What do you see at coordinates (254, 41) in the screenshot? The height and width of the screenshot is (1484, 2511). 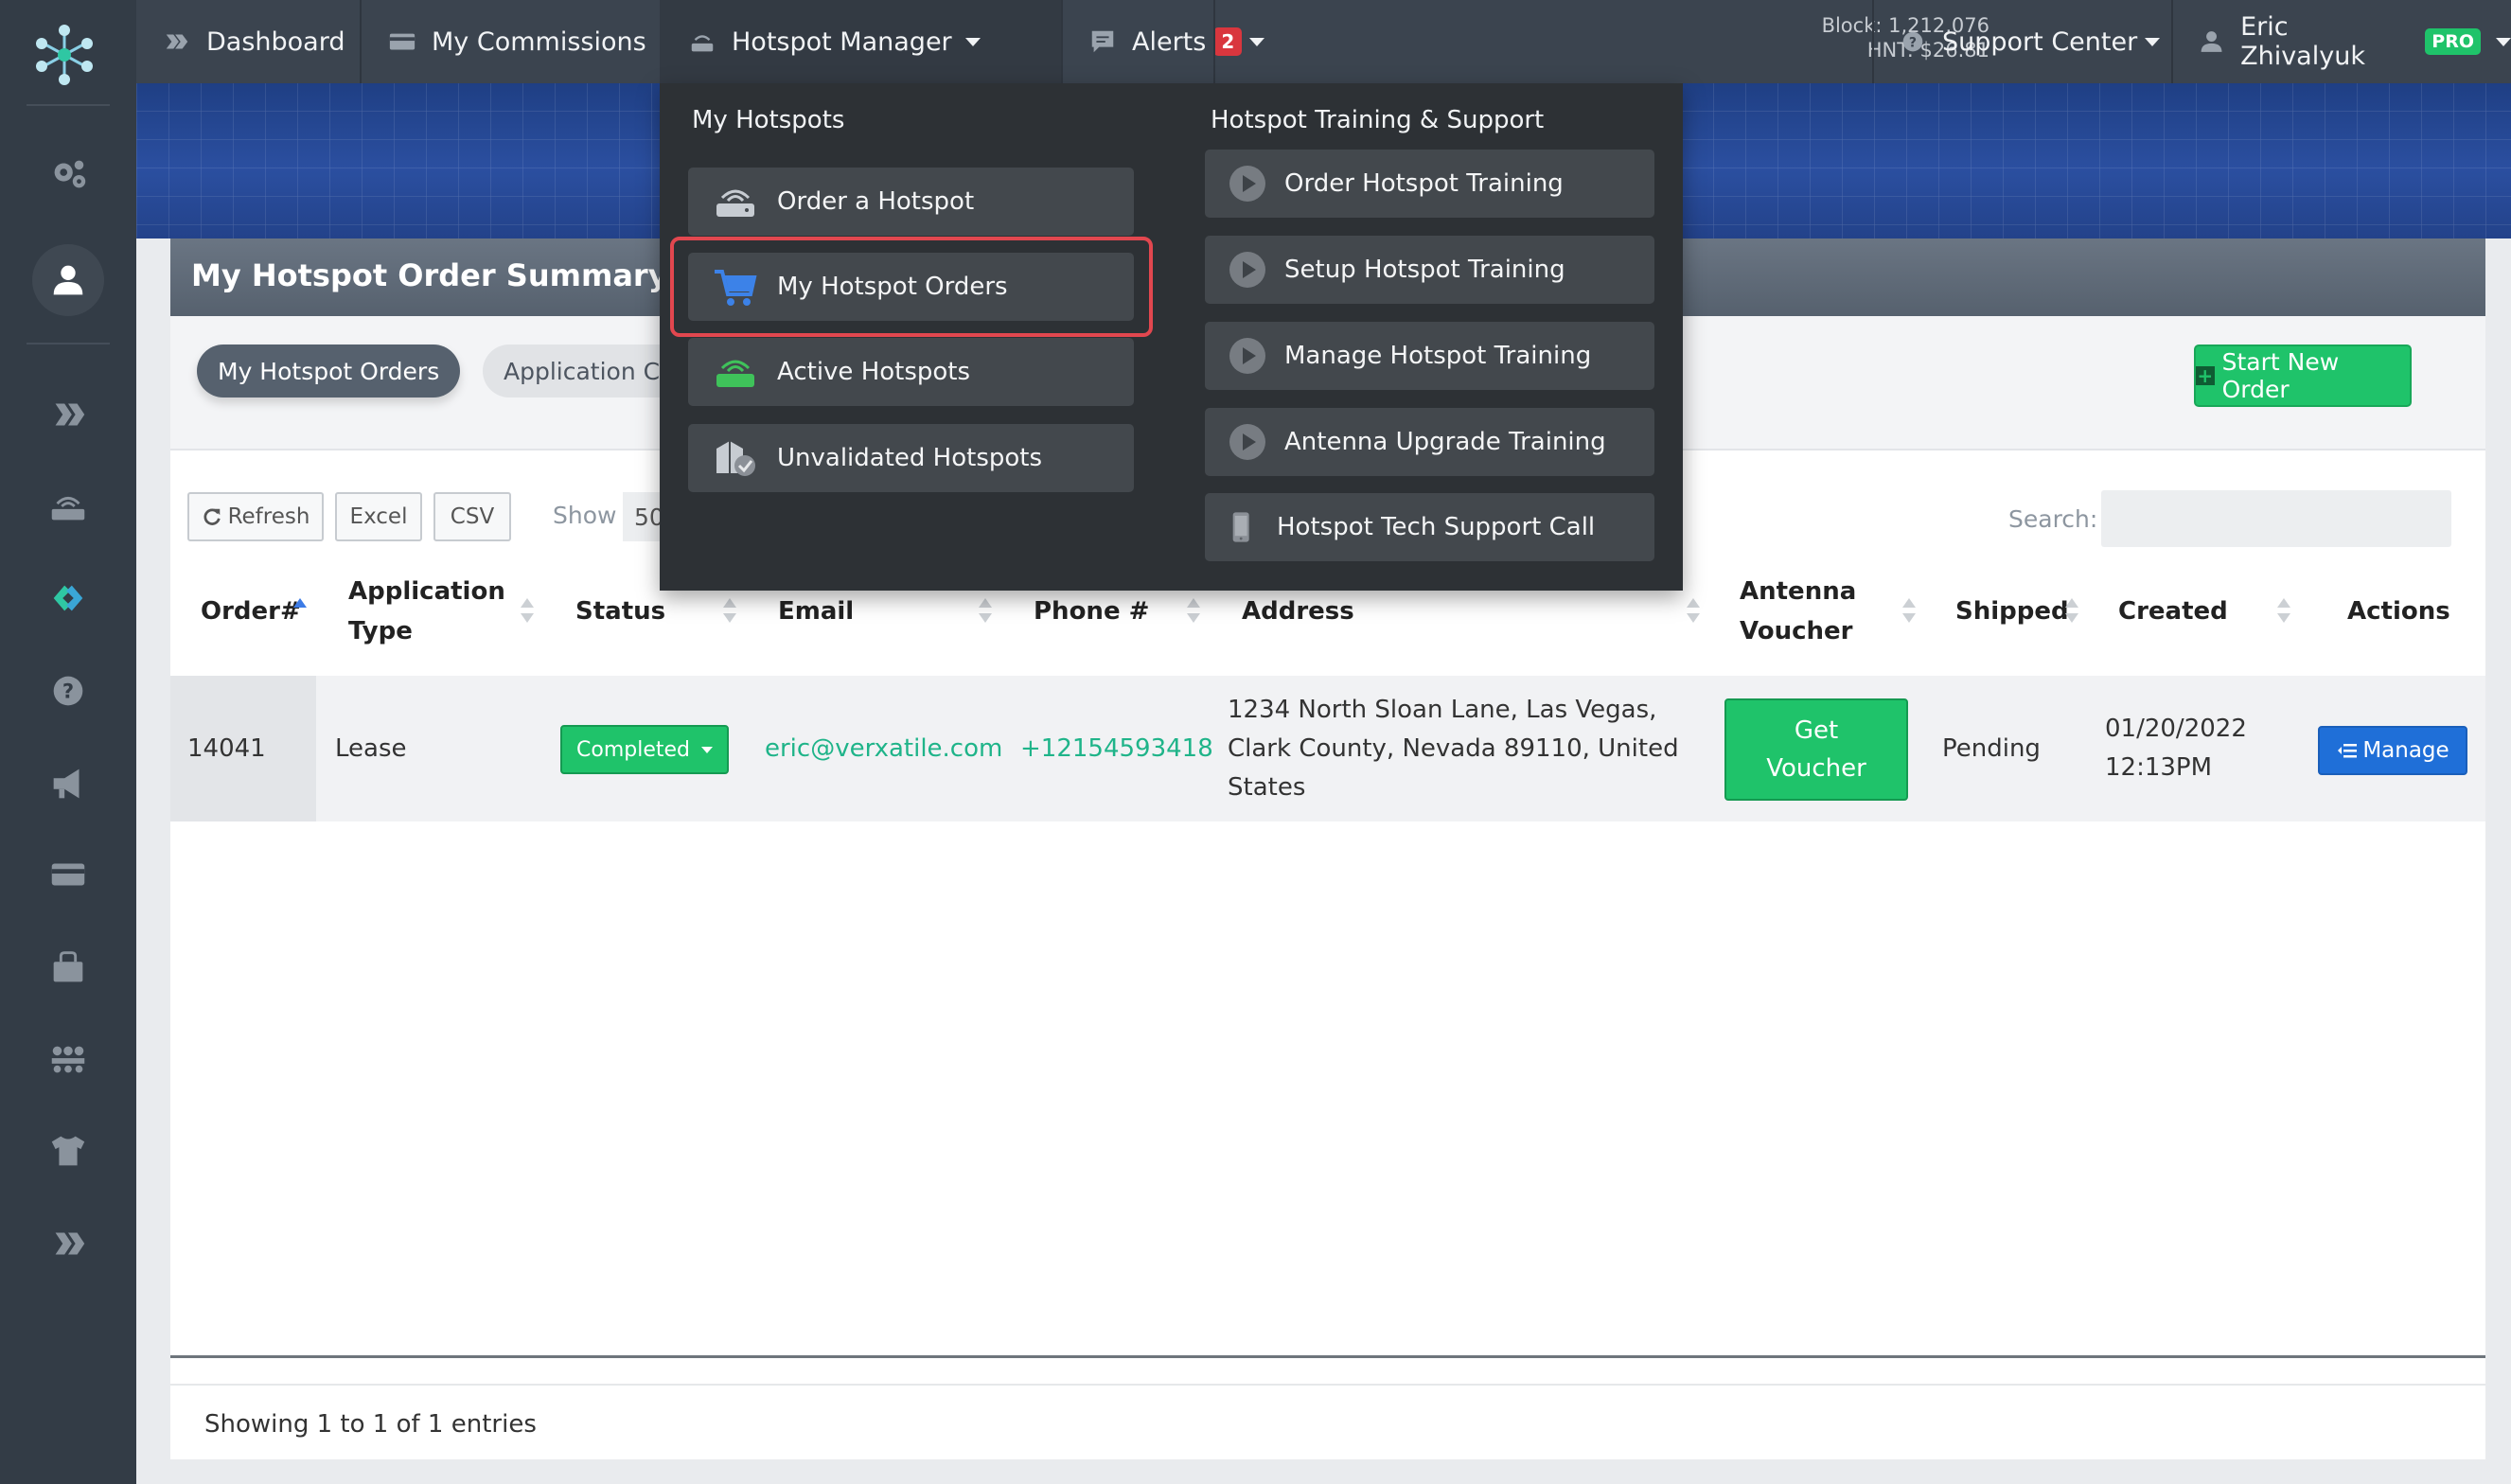 I see `nav-dashboard: Dashboard` at bounding box center [254, 41].